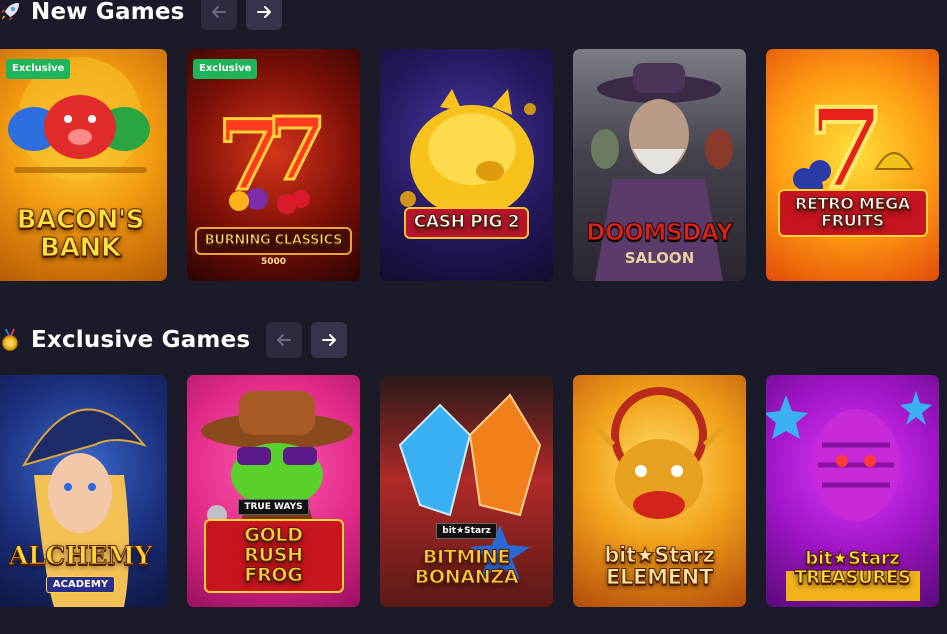 The width and height of the screenshot is (947, 634). Describe the element at coordinates (108, 12) in the screenshot. I see `section-title: New Games` at that location.